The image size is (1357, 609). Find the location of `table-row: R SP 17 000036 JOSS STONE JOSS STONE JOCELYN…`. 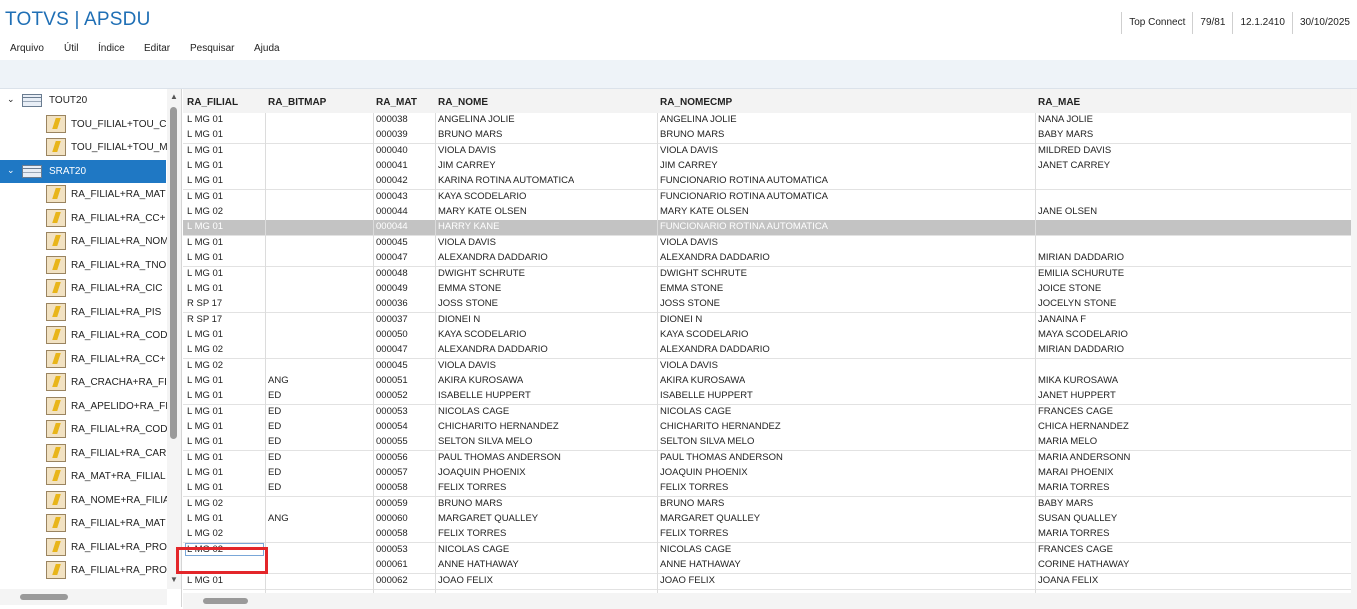

table-row: R SP 17 000036 JOSS STONE JOSS STONE JOCELYN… is located at coordinates (767, 305).